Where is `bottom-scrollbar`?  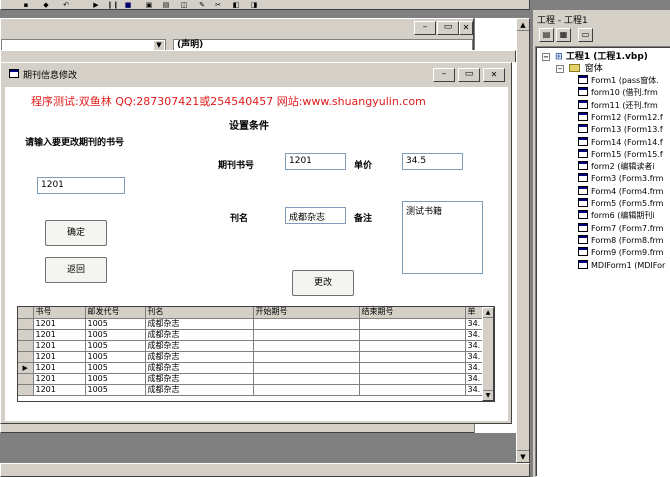 bottom-scrollbar is located at coordinates (265, 470).